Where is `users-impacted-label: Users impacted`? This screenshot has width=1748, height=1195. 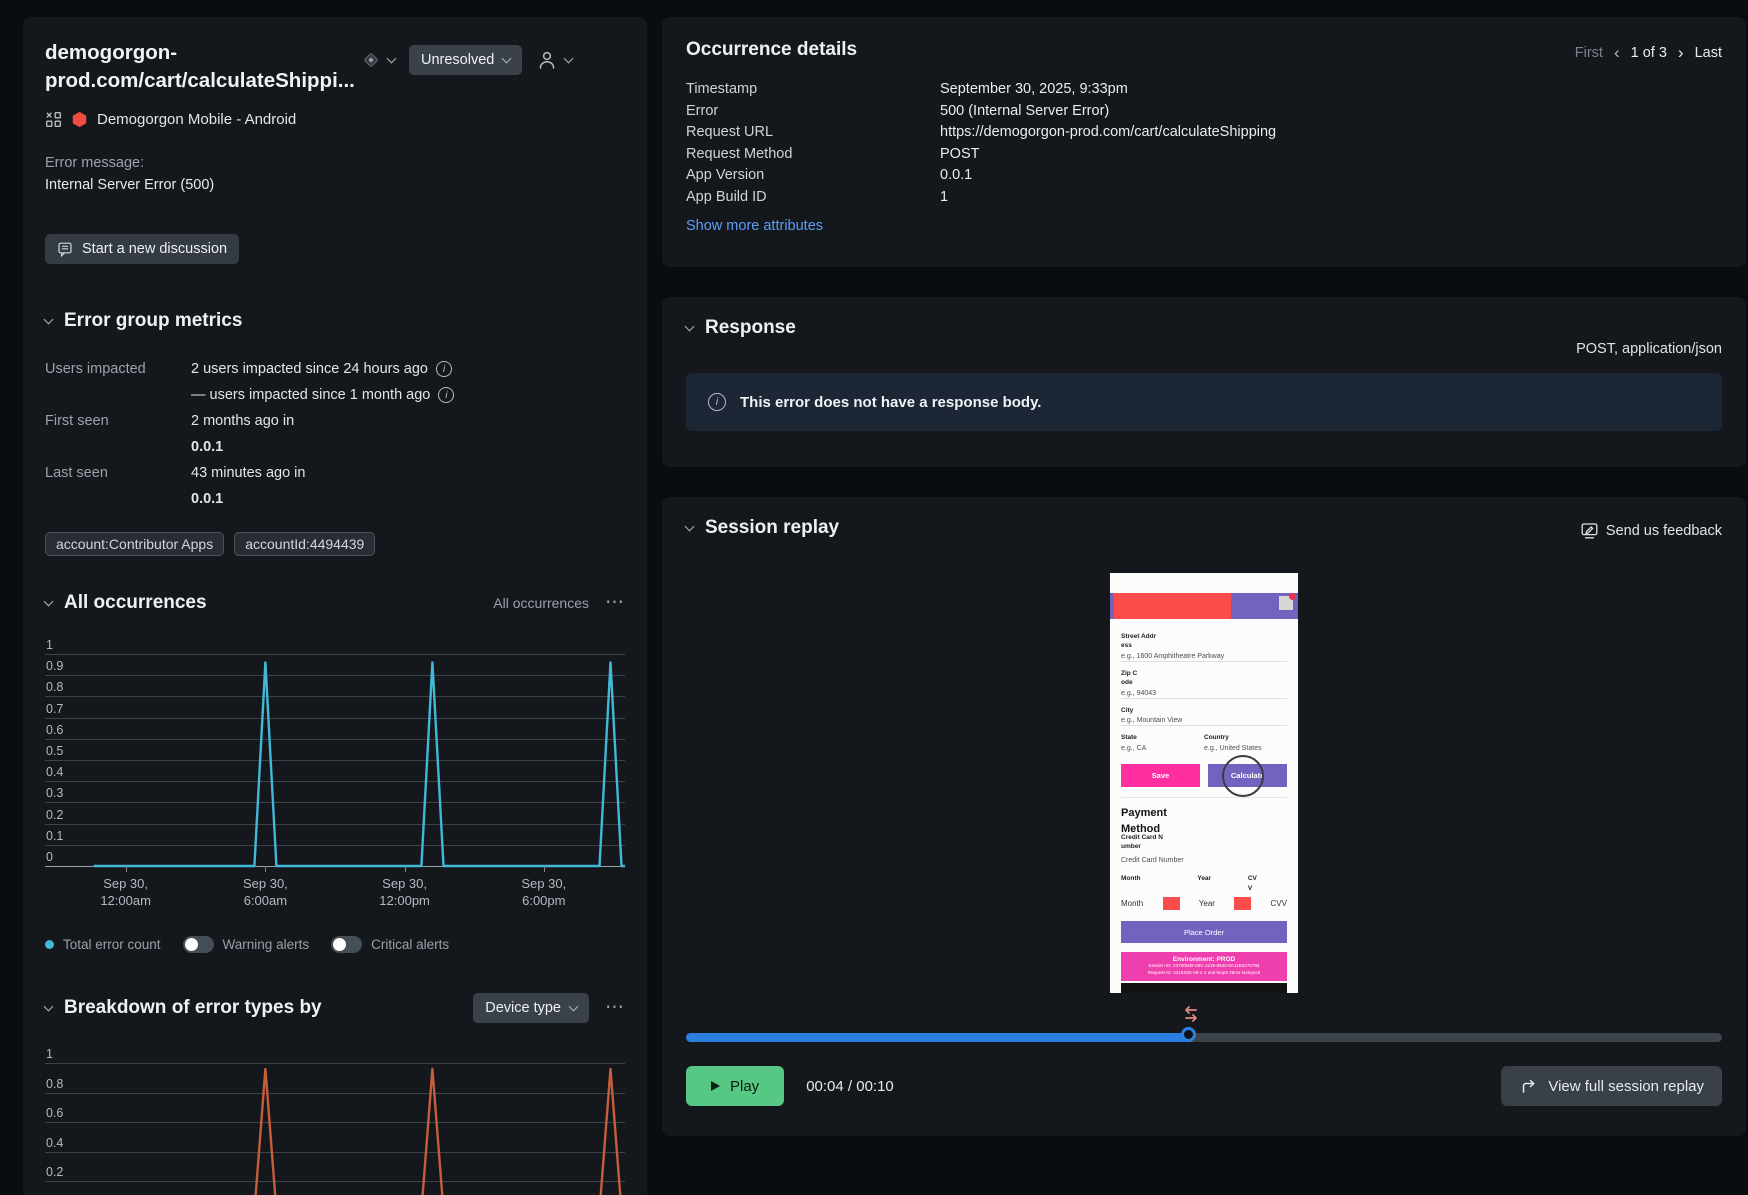
users-impacted-label: Users impacted is located at coordinates (95, 369).